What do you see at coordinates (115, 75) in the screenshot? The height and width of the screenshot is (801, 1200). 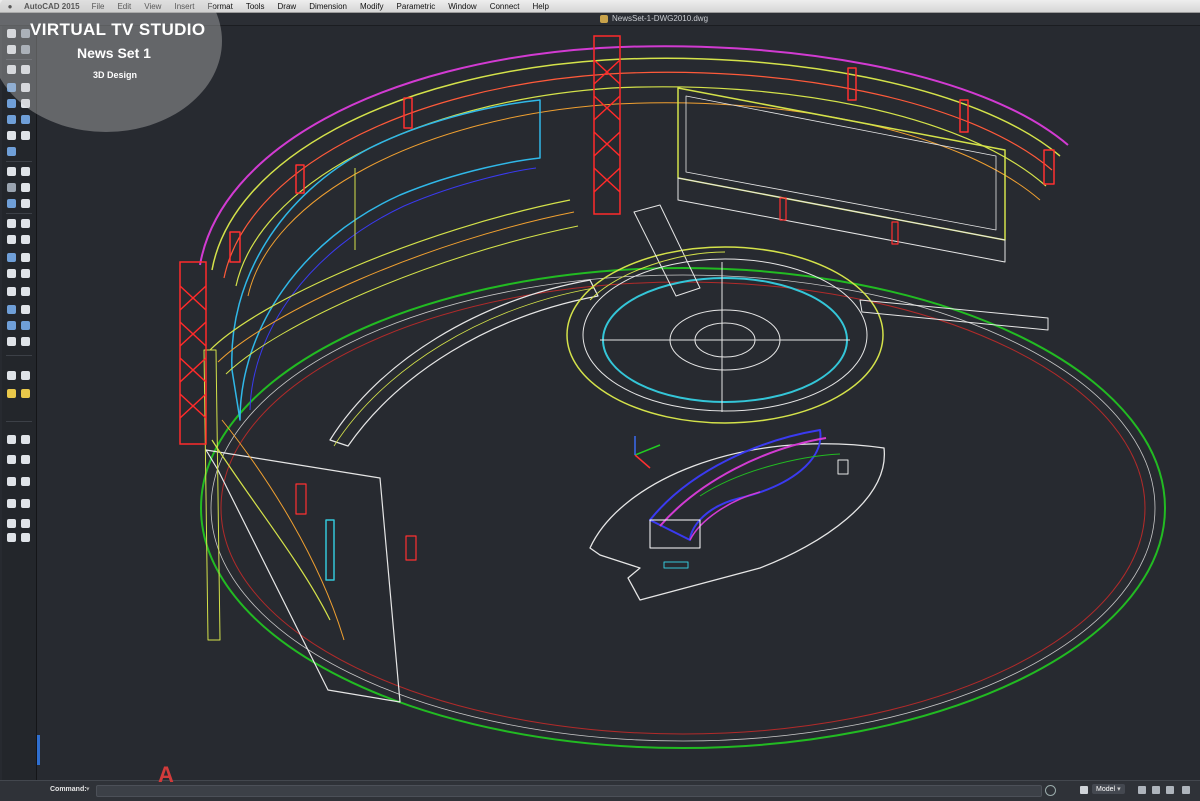 I see `watermark-caption: 3D Design` at bounding box center [115, 75].